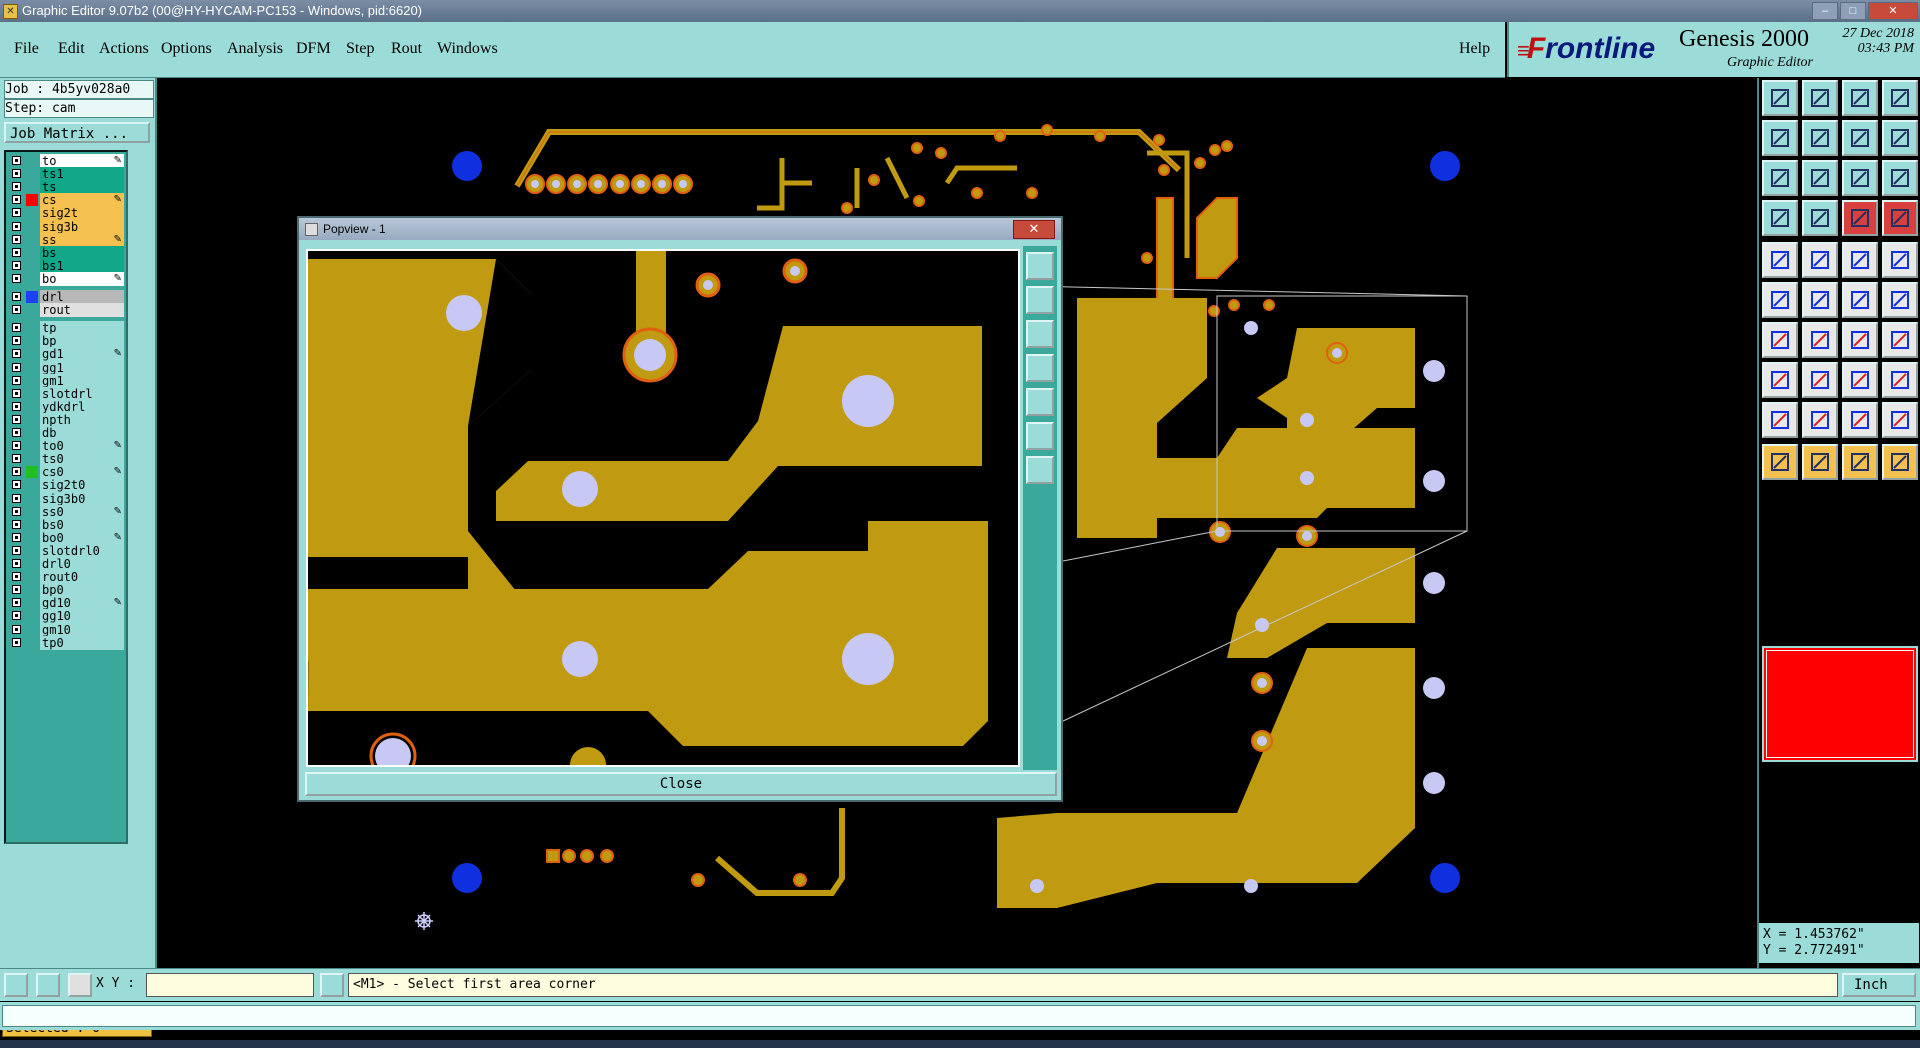 The width and height of the screenshot is (1920, 1048). Describe the element at coordinates (16, 985) in the screenshot. I see `snap-icon` at that location.